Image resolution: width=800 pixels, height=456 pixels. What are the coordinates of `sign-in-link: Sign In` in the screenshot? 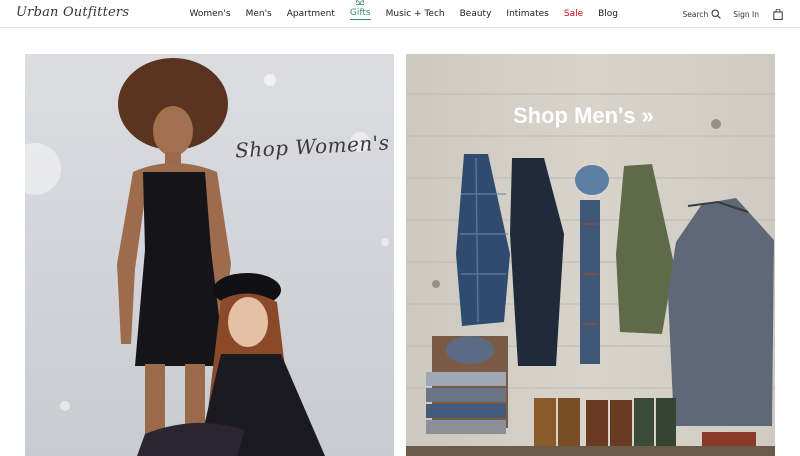 It's located at (746, 14).